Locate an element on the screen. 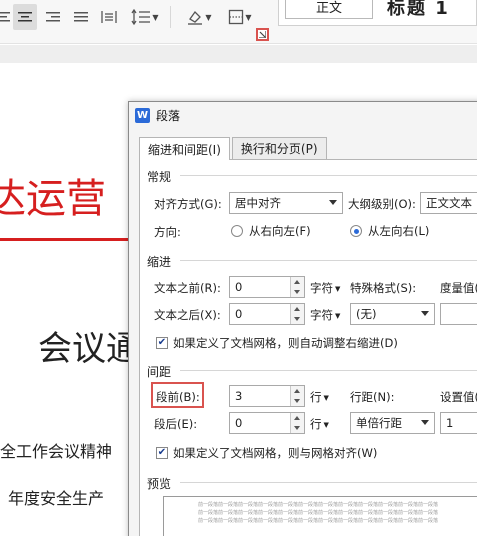 The image size is (477, 536). setting-value-spinner: 1 is located at coordinates (458, 423).